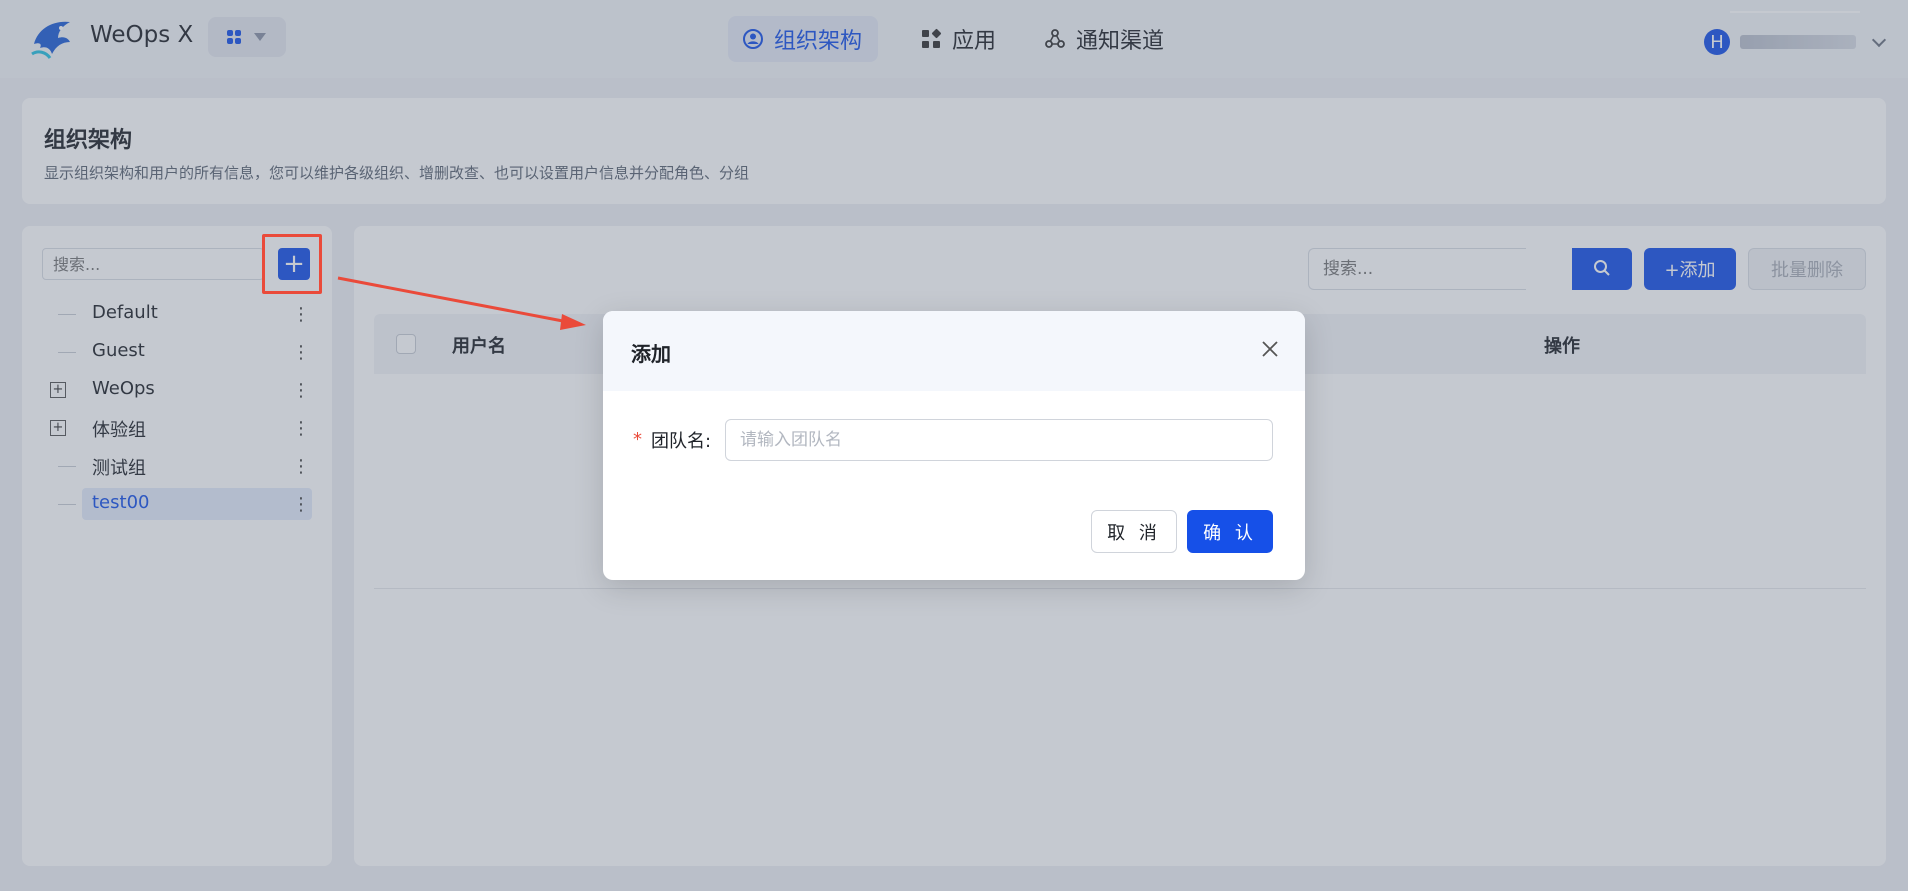 The image size is (1908, 891). I want to click on required-mark: *, so click(637, 439).